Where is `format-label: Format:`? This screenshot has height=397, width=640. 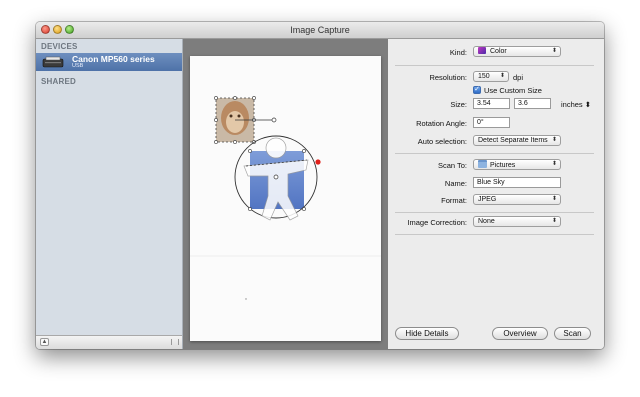
format-label: Format: is located at coordinates (454, 200).